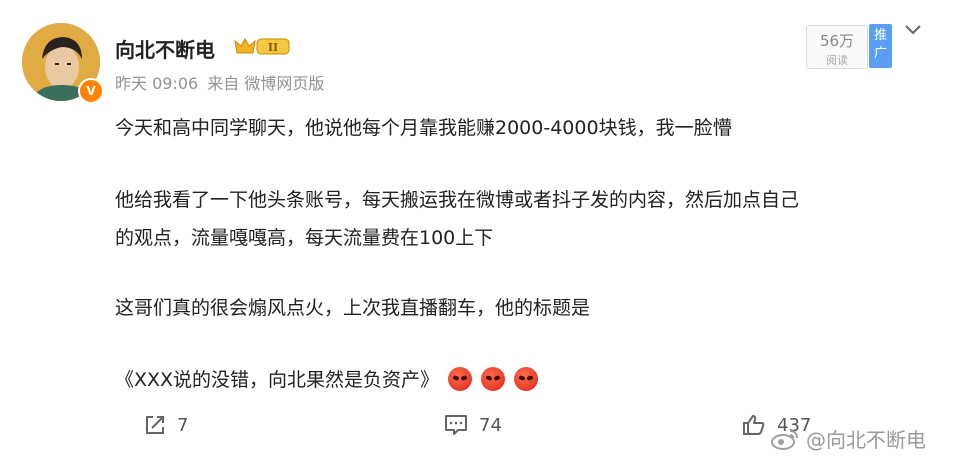 The height and width of the screenshot is (462, 961). I want to click on verified-badge-icon: V, so click(91, 91).